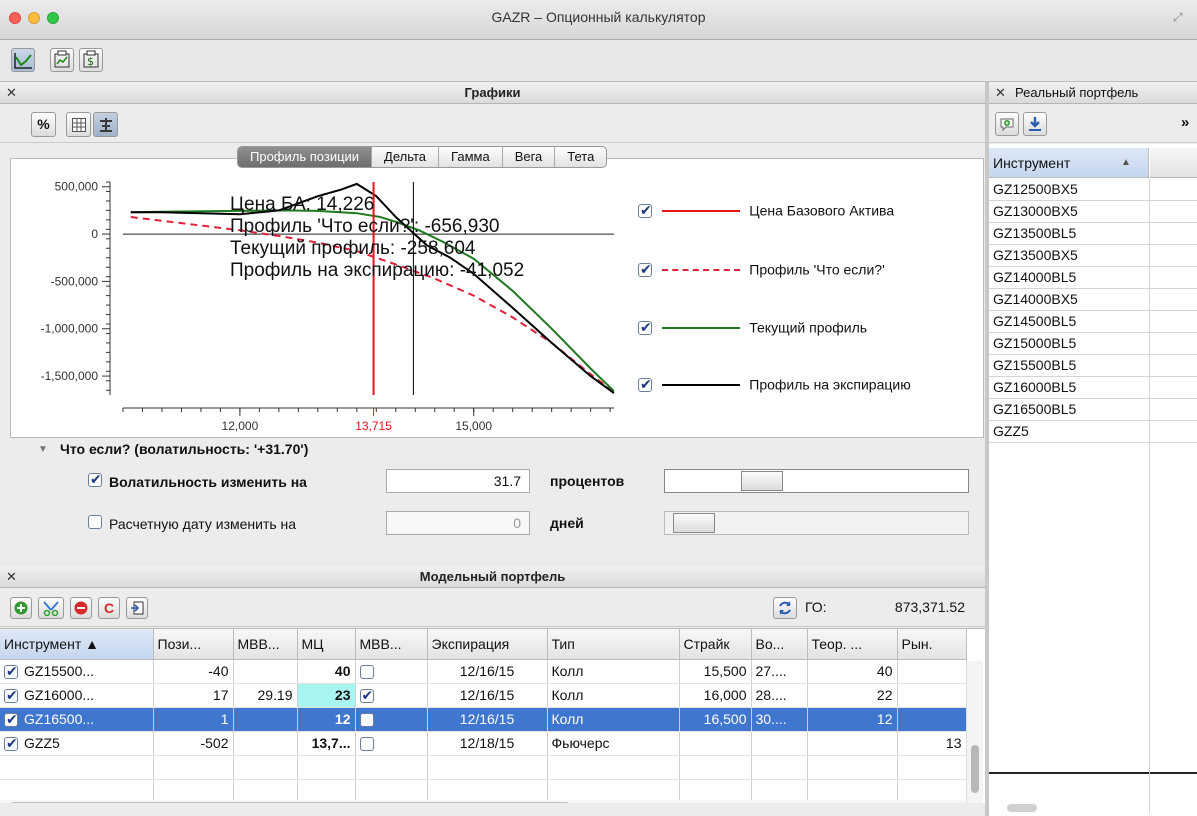  Describe the element at coordinates (779, 743) in the screenshot. I see `cell-volatility` at that location.